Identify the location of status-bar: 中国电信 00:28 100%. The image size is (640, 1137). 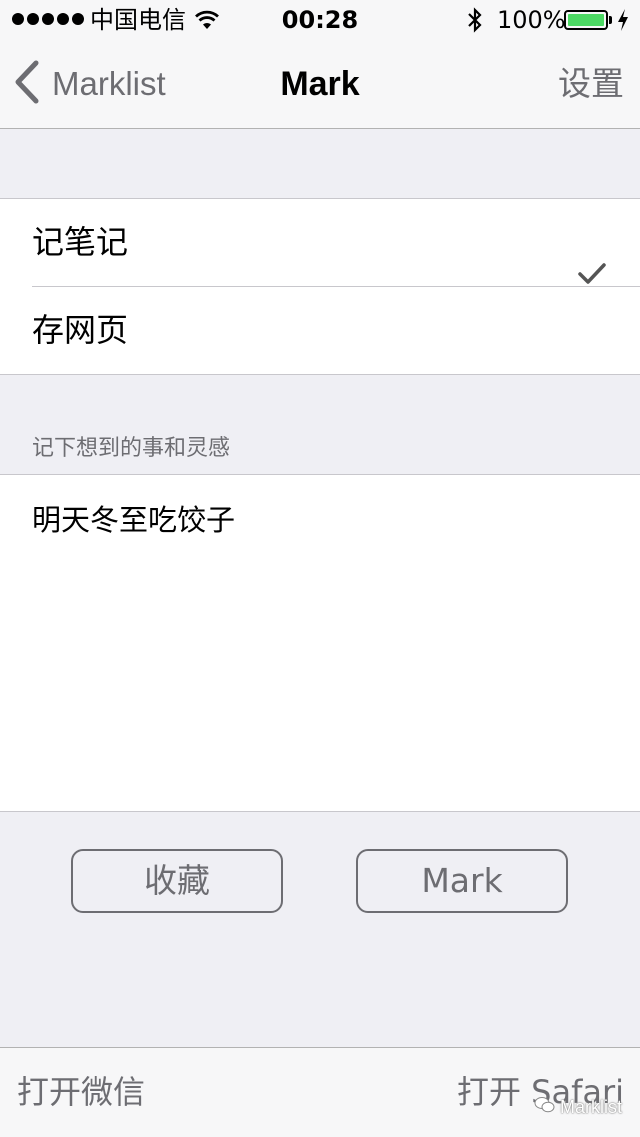
(320, 20).